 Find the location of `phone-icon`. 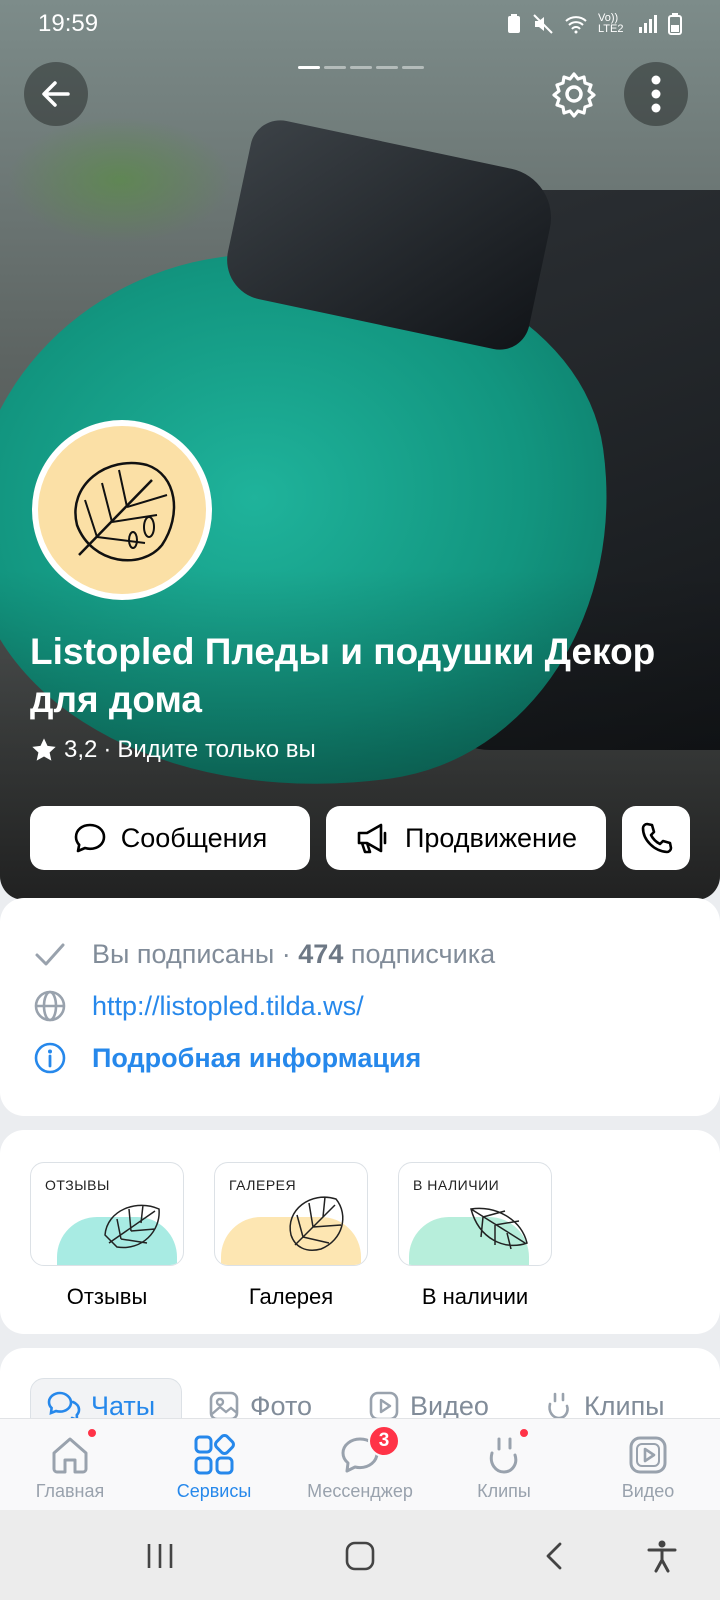

phone-icon is located at coordinates (657, 838).